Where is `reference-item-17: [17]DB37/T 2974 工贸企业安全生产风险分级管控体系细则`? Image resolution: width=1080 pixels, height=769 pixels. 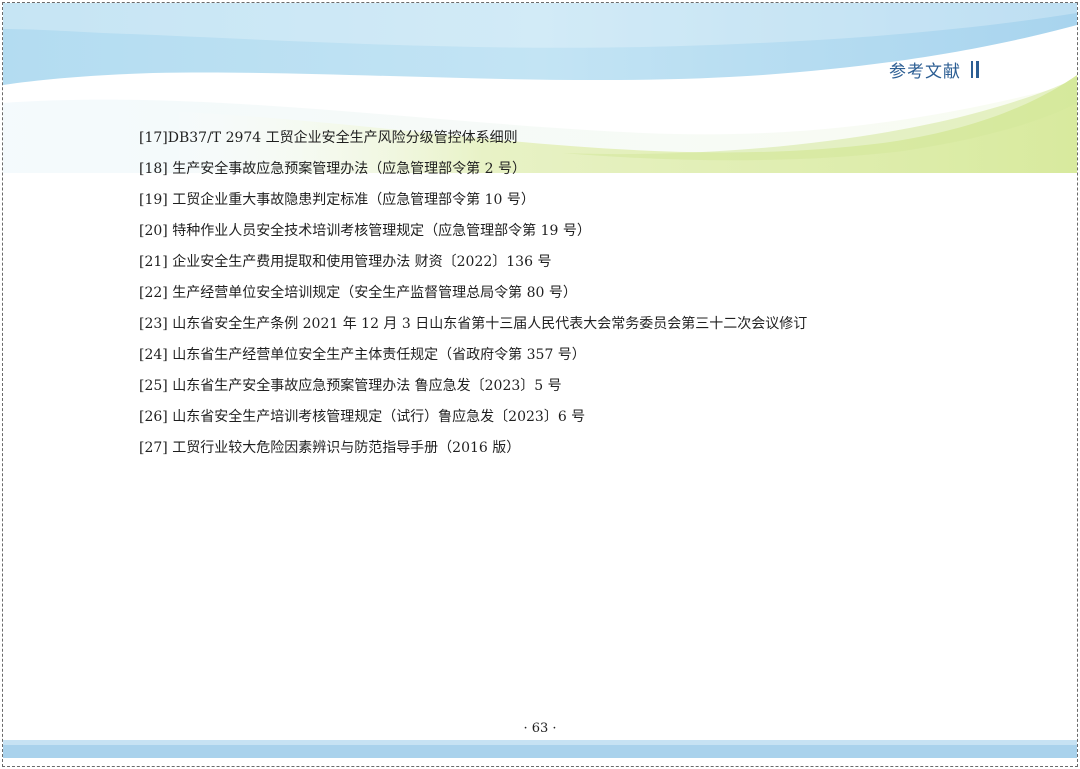 reference-item-17: [17]DB37/T 2974 工贸企业安全生产风险分级管控体系细则 is located at coordinates (328, 138).